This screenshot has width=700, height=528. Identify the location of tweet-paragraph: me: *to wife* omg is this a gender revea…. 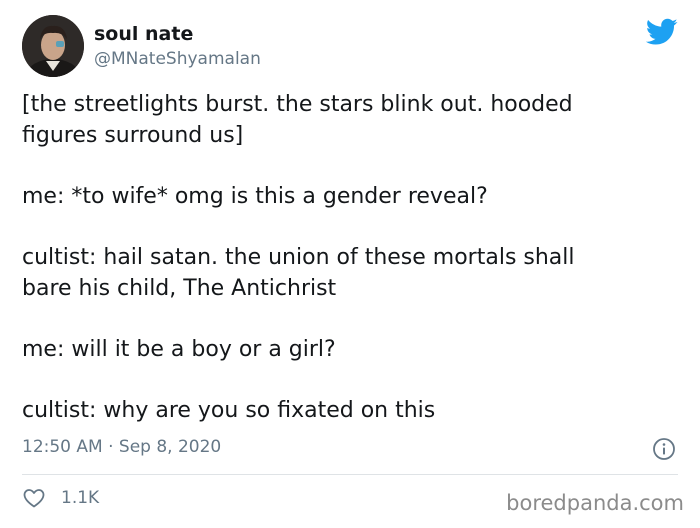
(255, 196).